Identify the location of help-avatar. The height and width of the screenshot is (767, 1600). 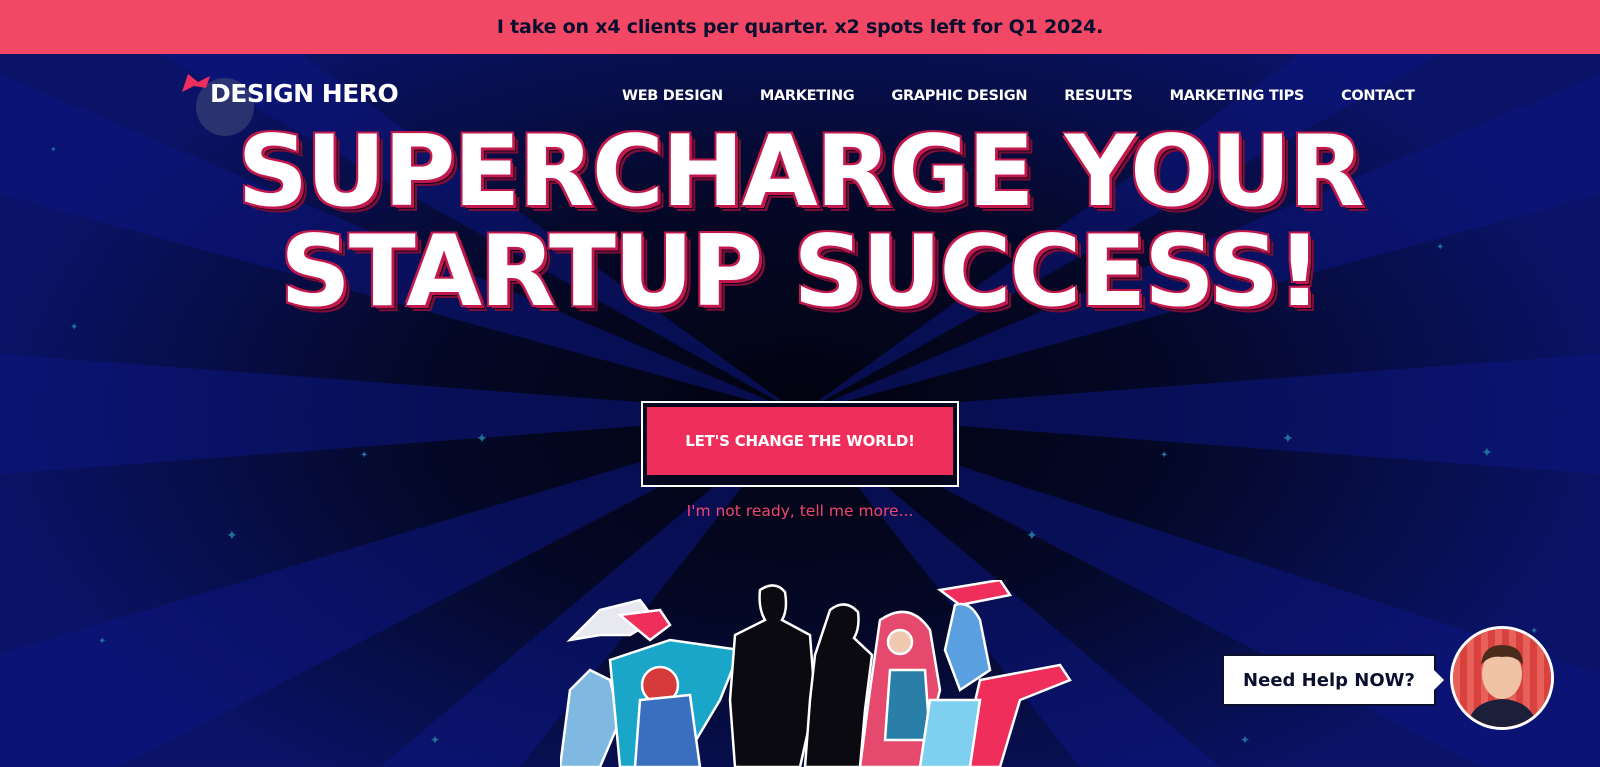
(1502, 678).